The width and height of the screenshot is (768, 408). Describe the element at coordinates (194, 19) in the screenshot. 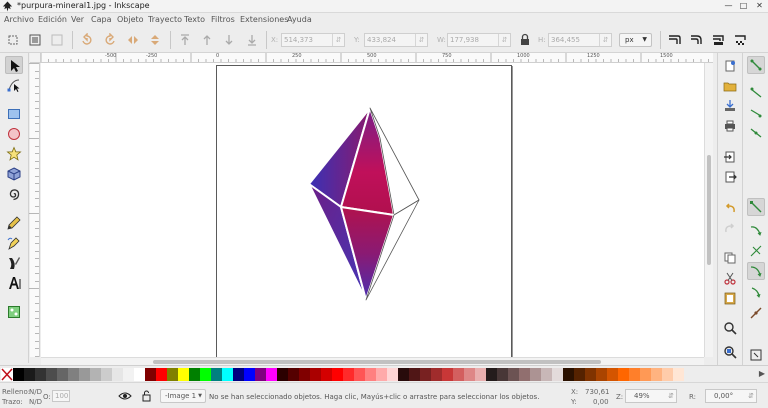

I see `menu-texto: Texto` at that location.